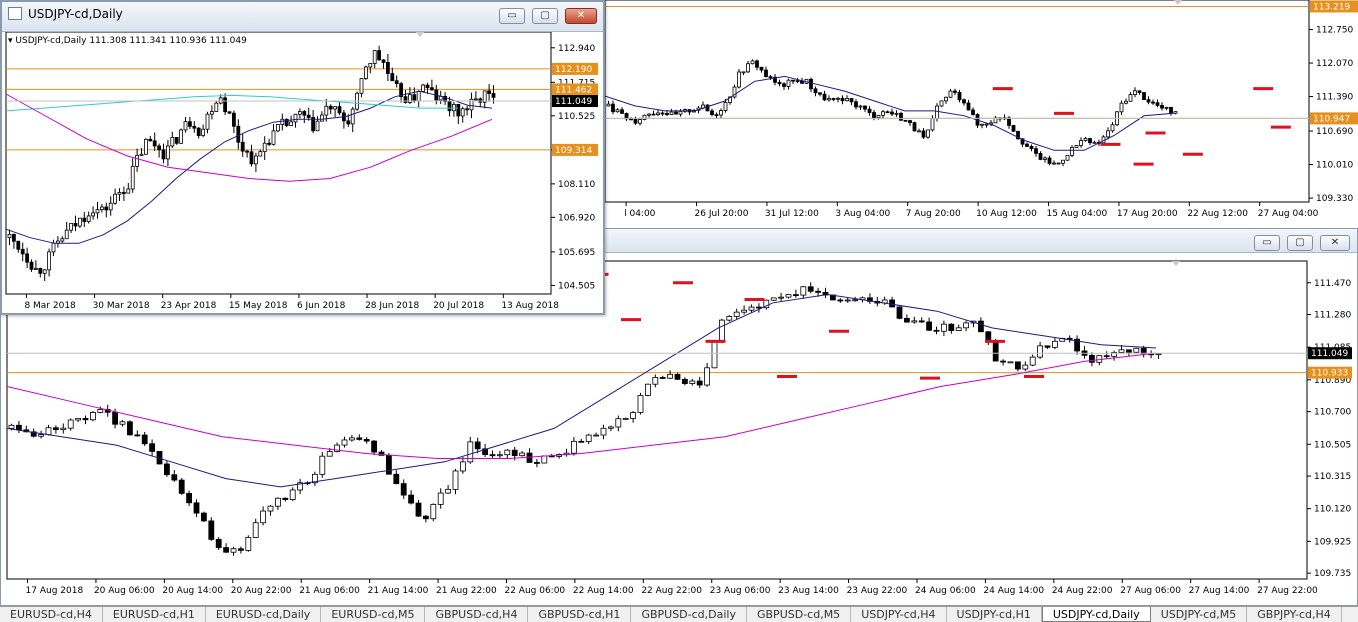 The image size is (1358, 622). Describe the element at coordinates (576, 117) in the screenshot. I see `y-tick-label: 110.525` at that location.